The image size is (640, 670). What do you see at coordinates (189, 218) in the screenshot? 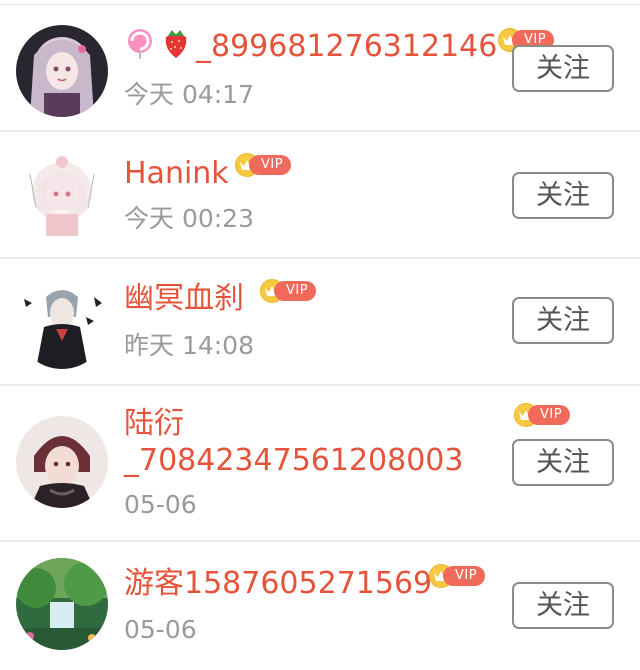
I see `timestamp: 今天 00:23` at bounding box center [189, 218].